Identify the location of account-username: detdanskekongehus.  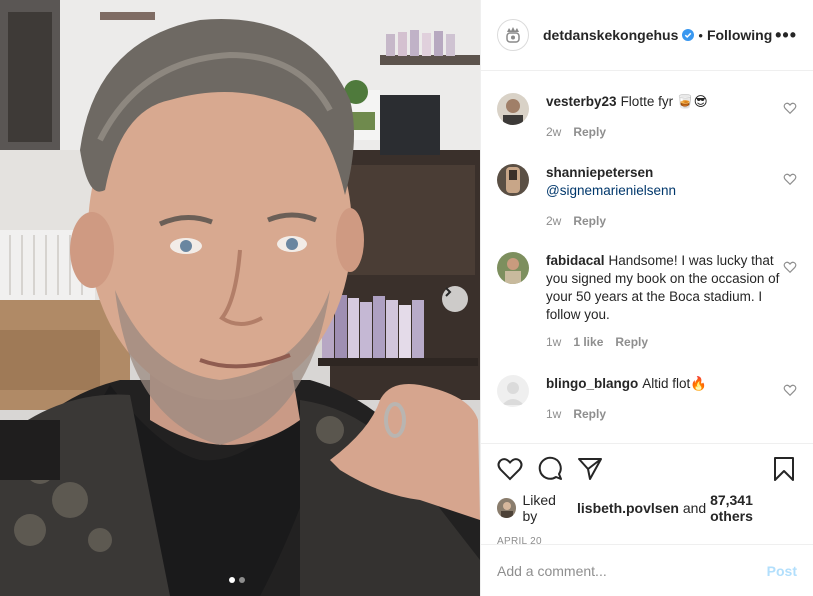
(610, 35).